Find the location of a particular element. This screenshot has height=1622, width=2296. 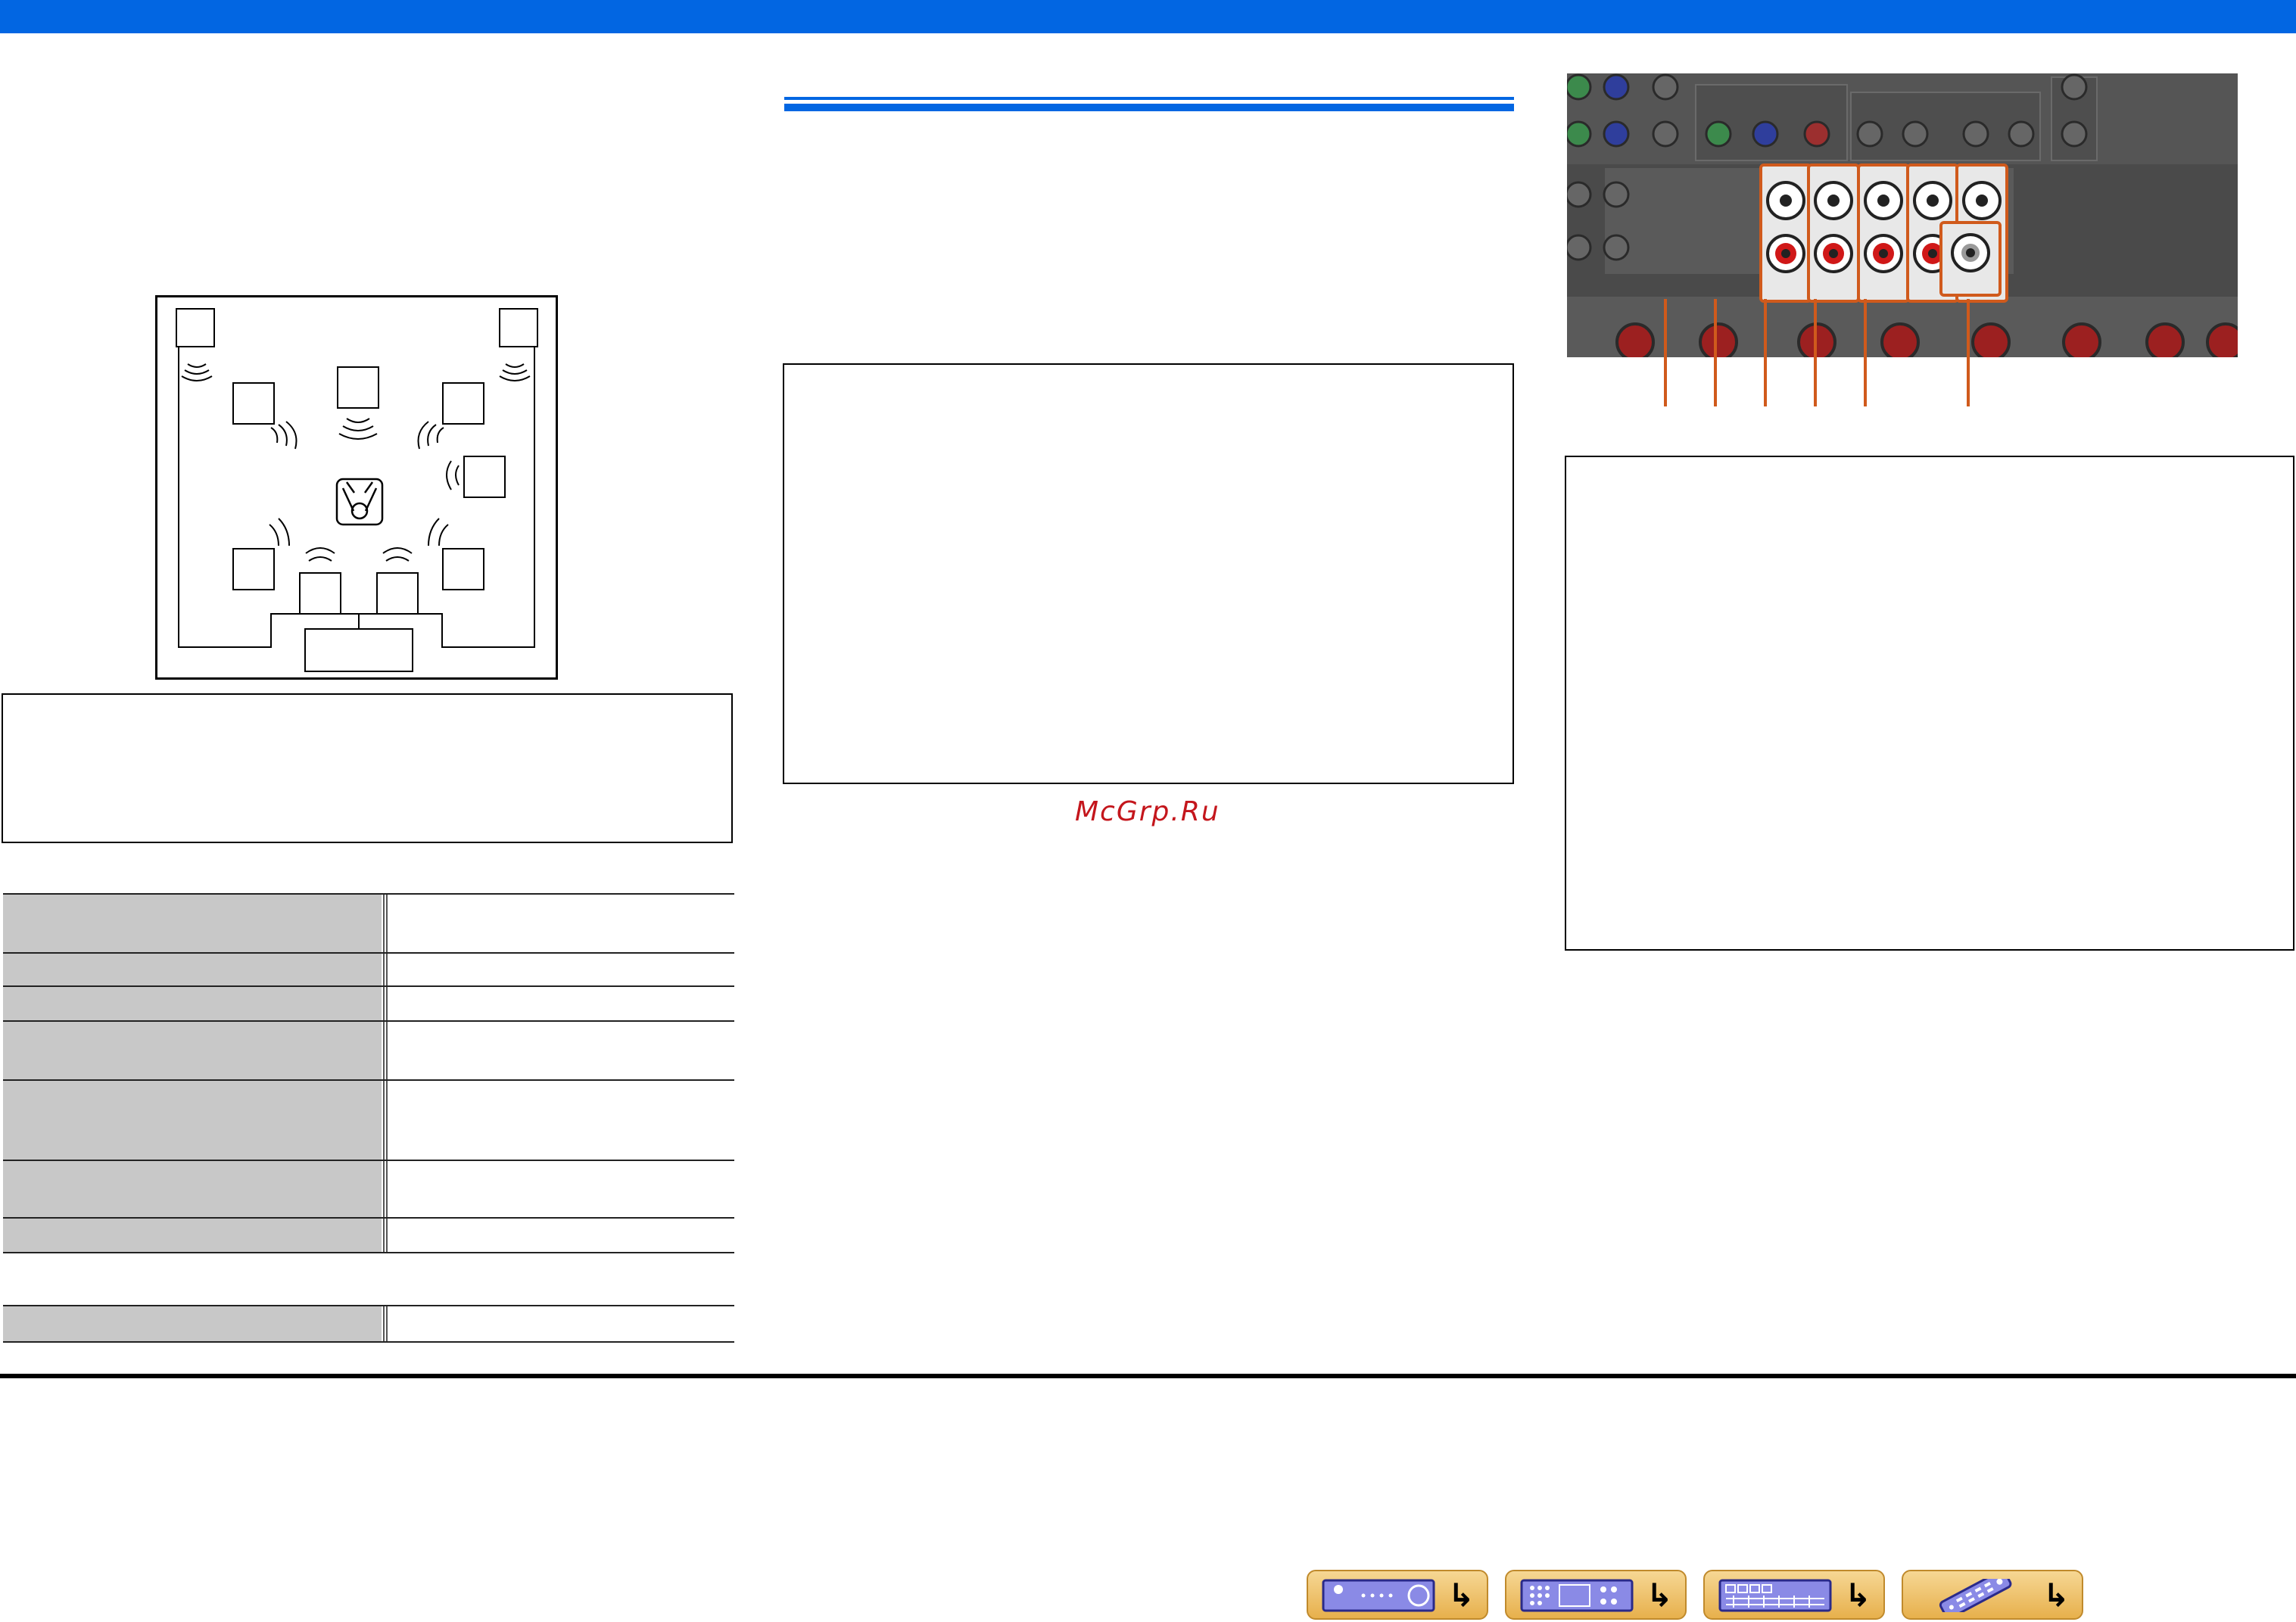

speaker-surround-right is located at coordinates (485, 477).